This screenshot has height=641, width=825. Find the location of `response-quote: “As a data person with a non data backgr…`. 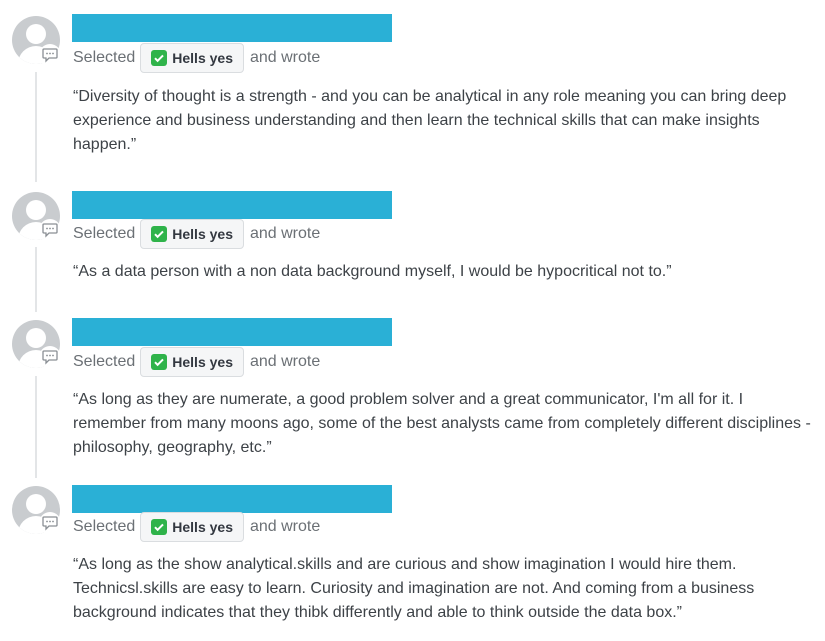

response-quote: “As a data person with a non data backgr… is located at coordinates (372, 271).